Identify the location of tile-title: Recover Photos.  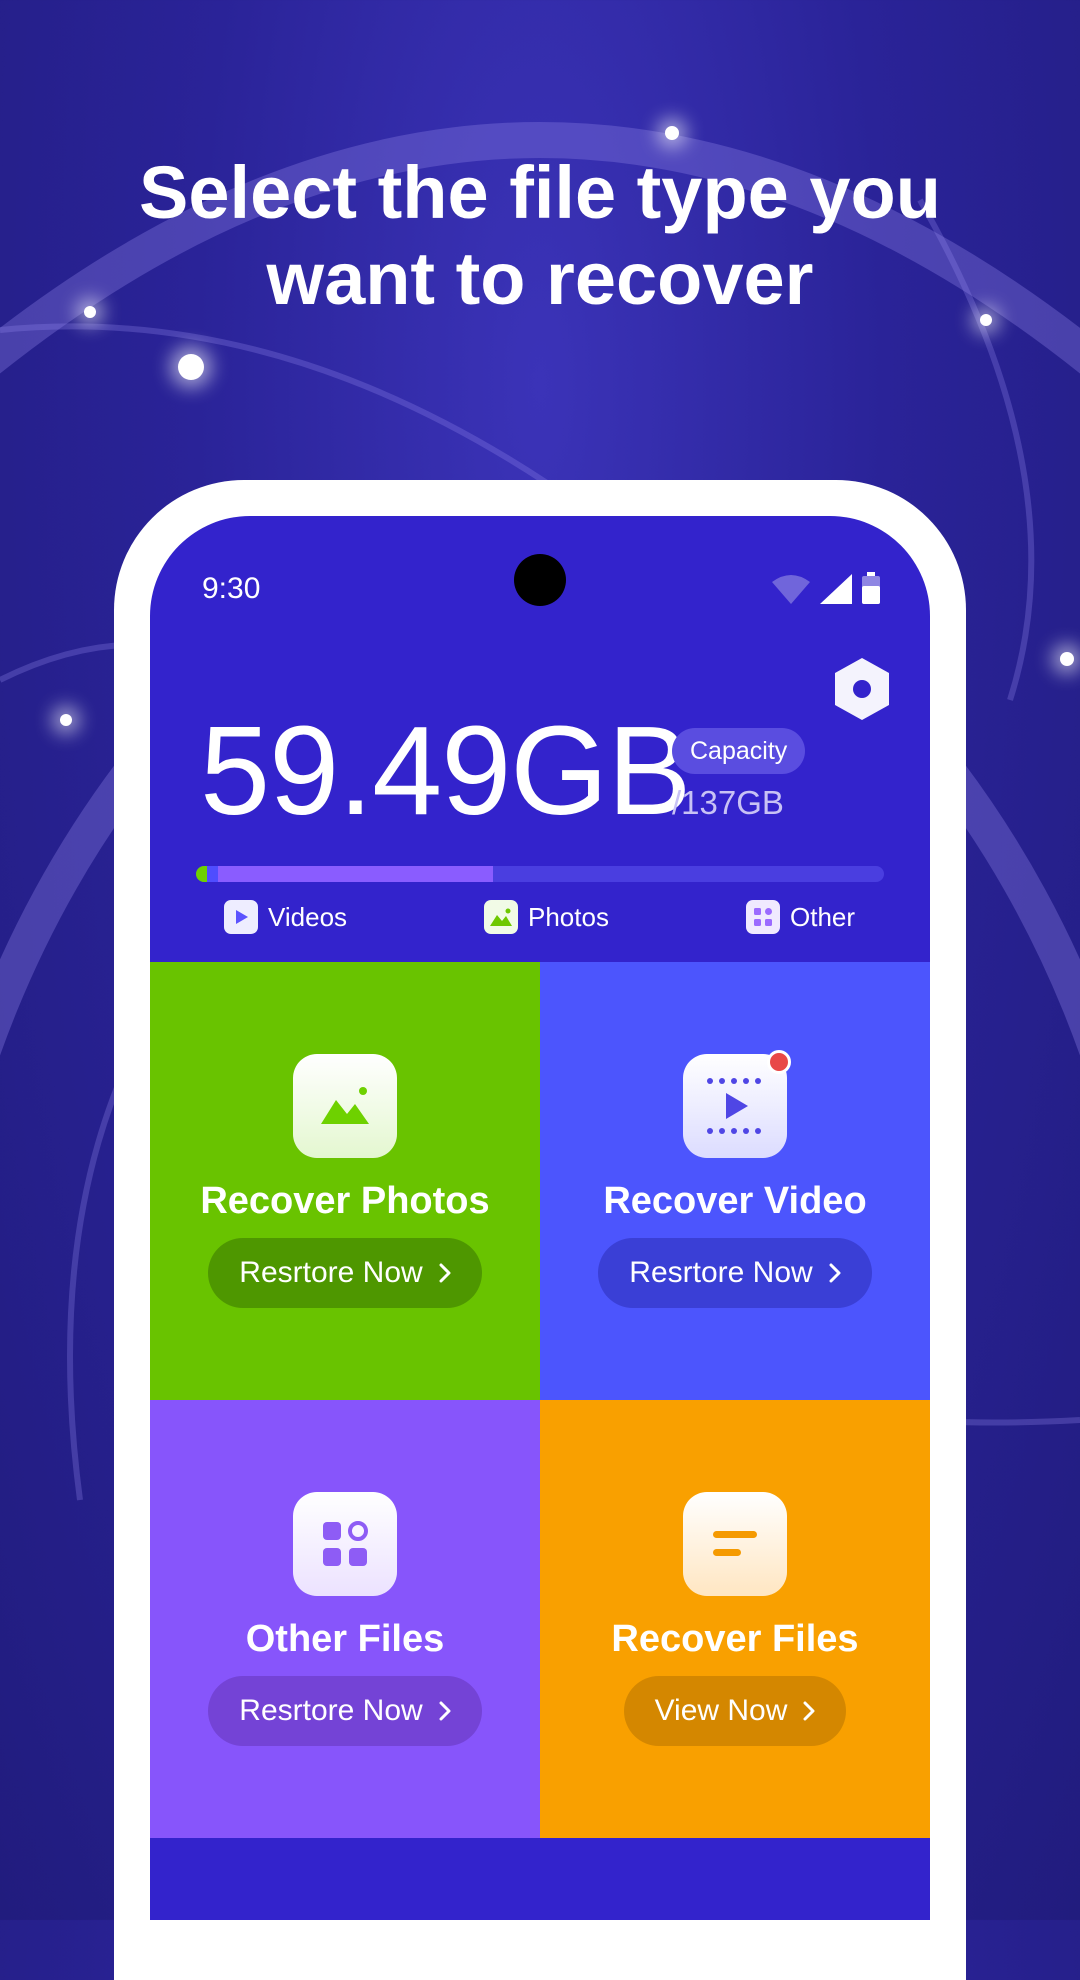
(345, 1201).